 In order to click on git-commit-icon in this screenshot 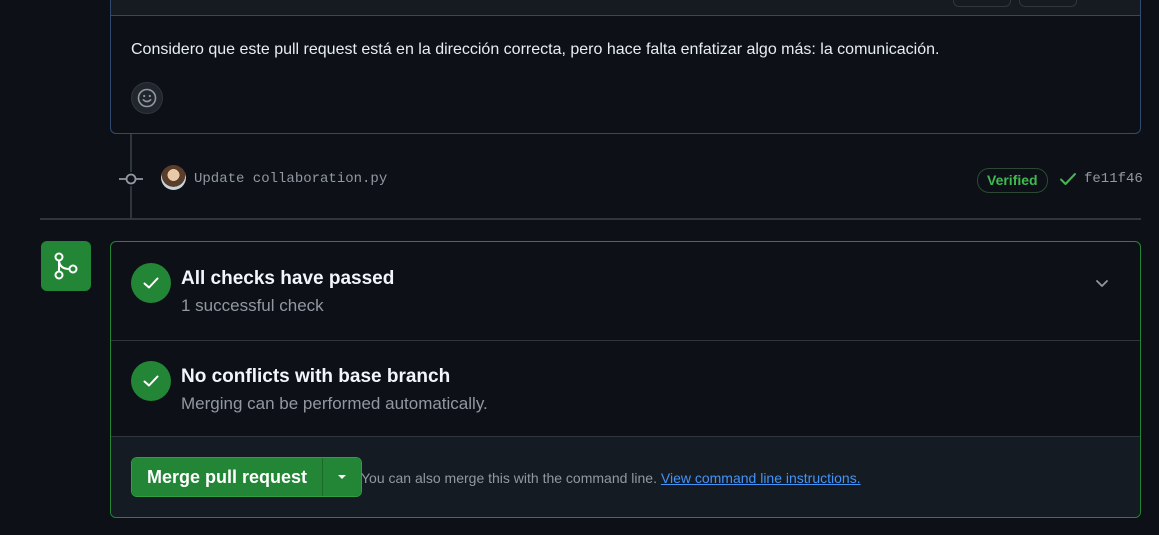, I will do `click(131, 179)`.